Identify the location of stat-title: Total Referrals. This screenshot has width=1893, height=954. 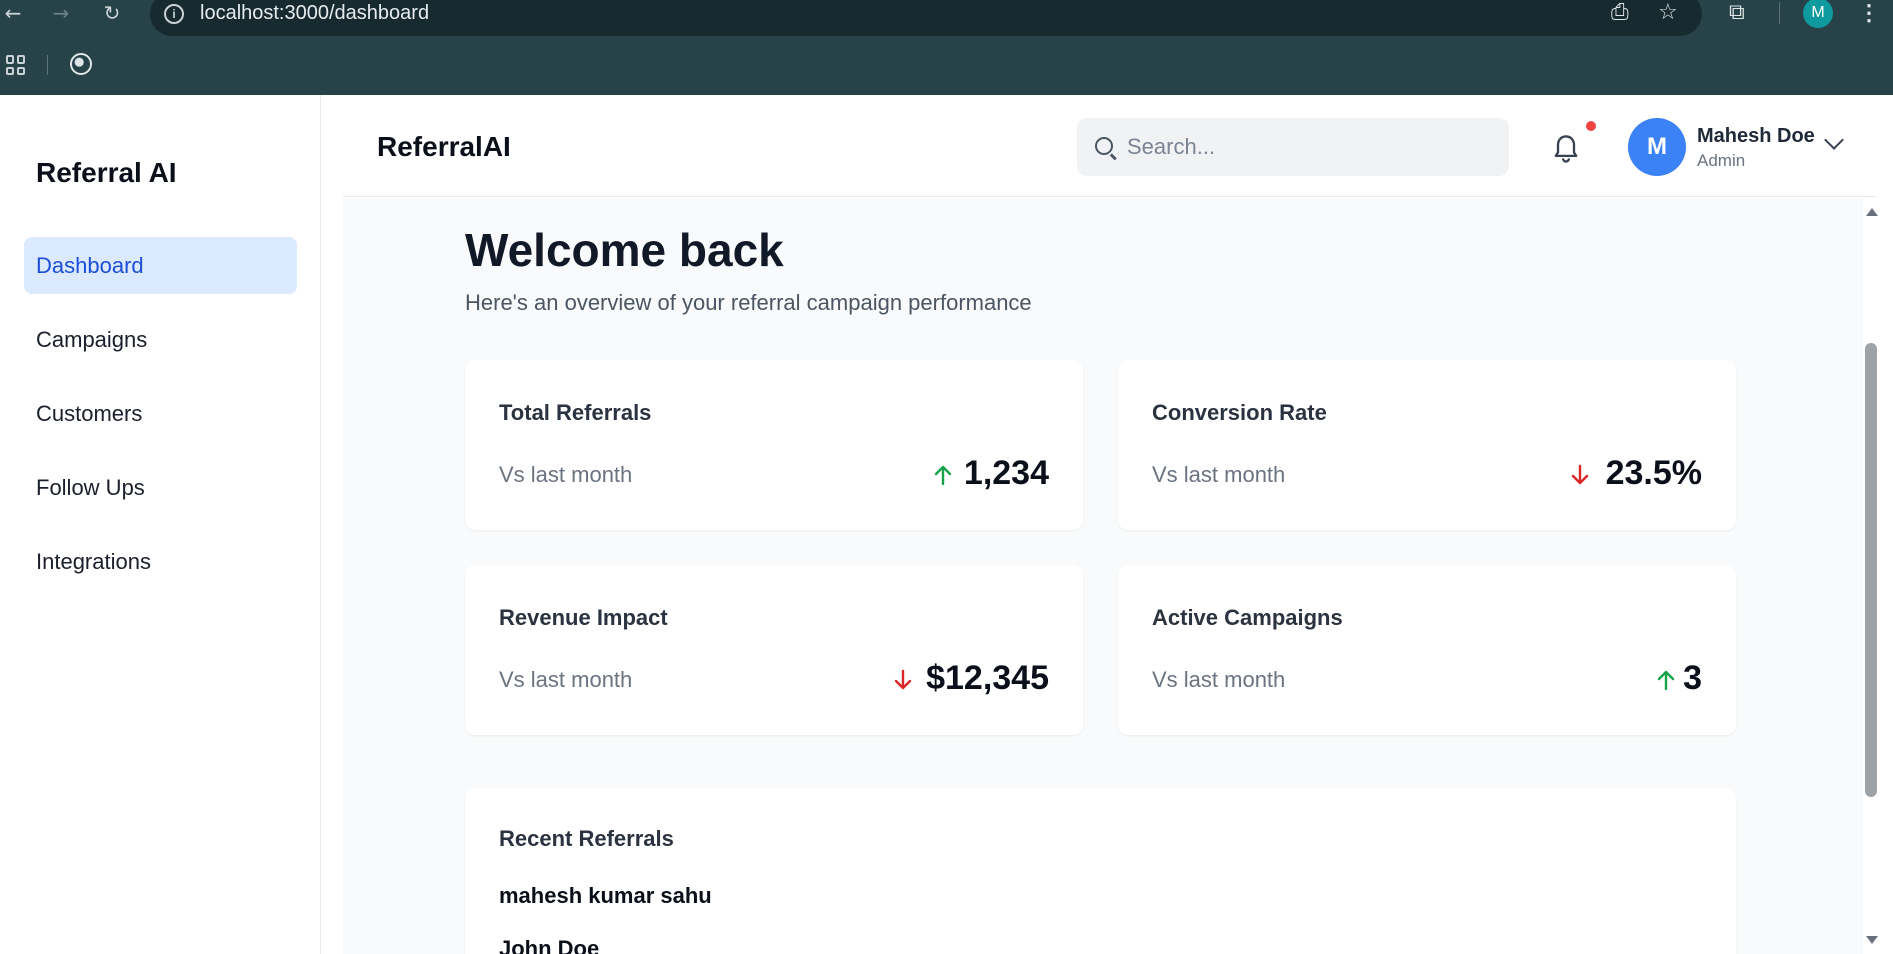
(575, 412).